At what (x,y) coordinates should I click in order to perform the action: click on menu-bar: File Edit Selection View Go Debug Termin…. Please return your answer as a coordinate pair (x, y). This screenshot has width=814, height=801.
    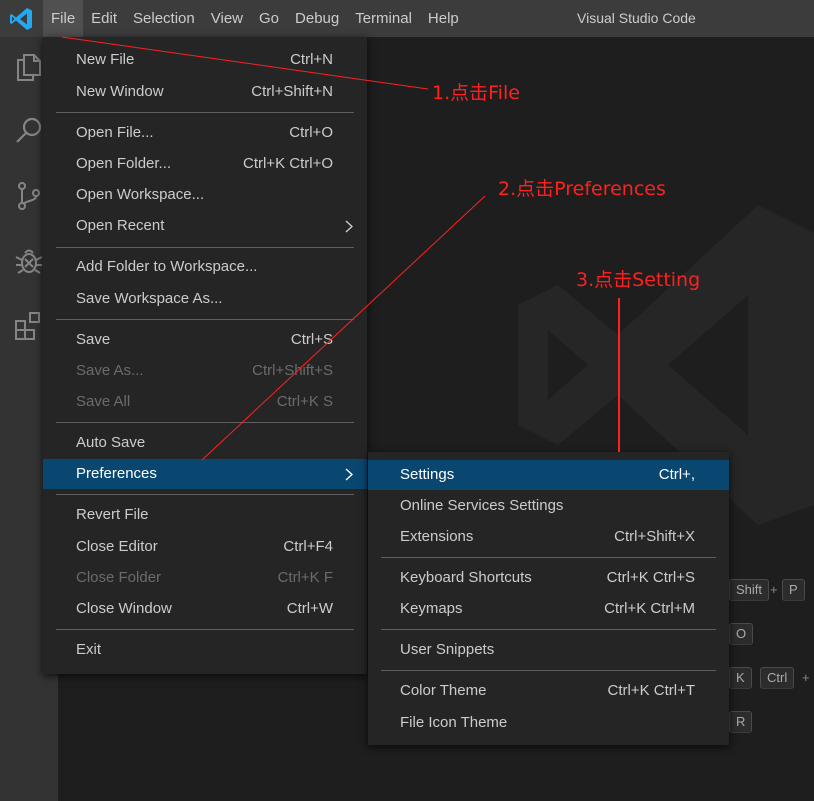
    Looking at the image, I should click on (255, 18).